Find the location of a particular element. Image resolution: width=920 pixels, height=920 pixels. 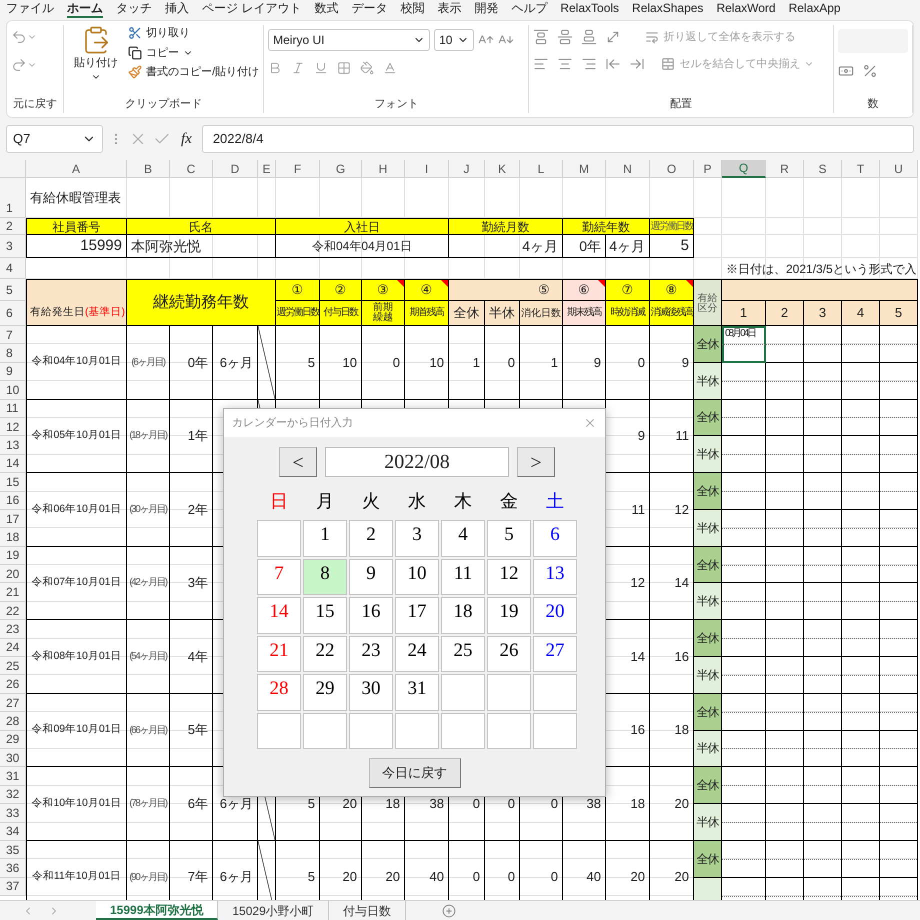

format-painter-button: 書式のコピー/貼り付け is located at coordinates (194, 72).